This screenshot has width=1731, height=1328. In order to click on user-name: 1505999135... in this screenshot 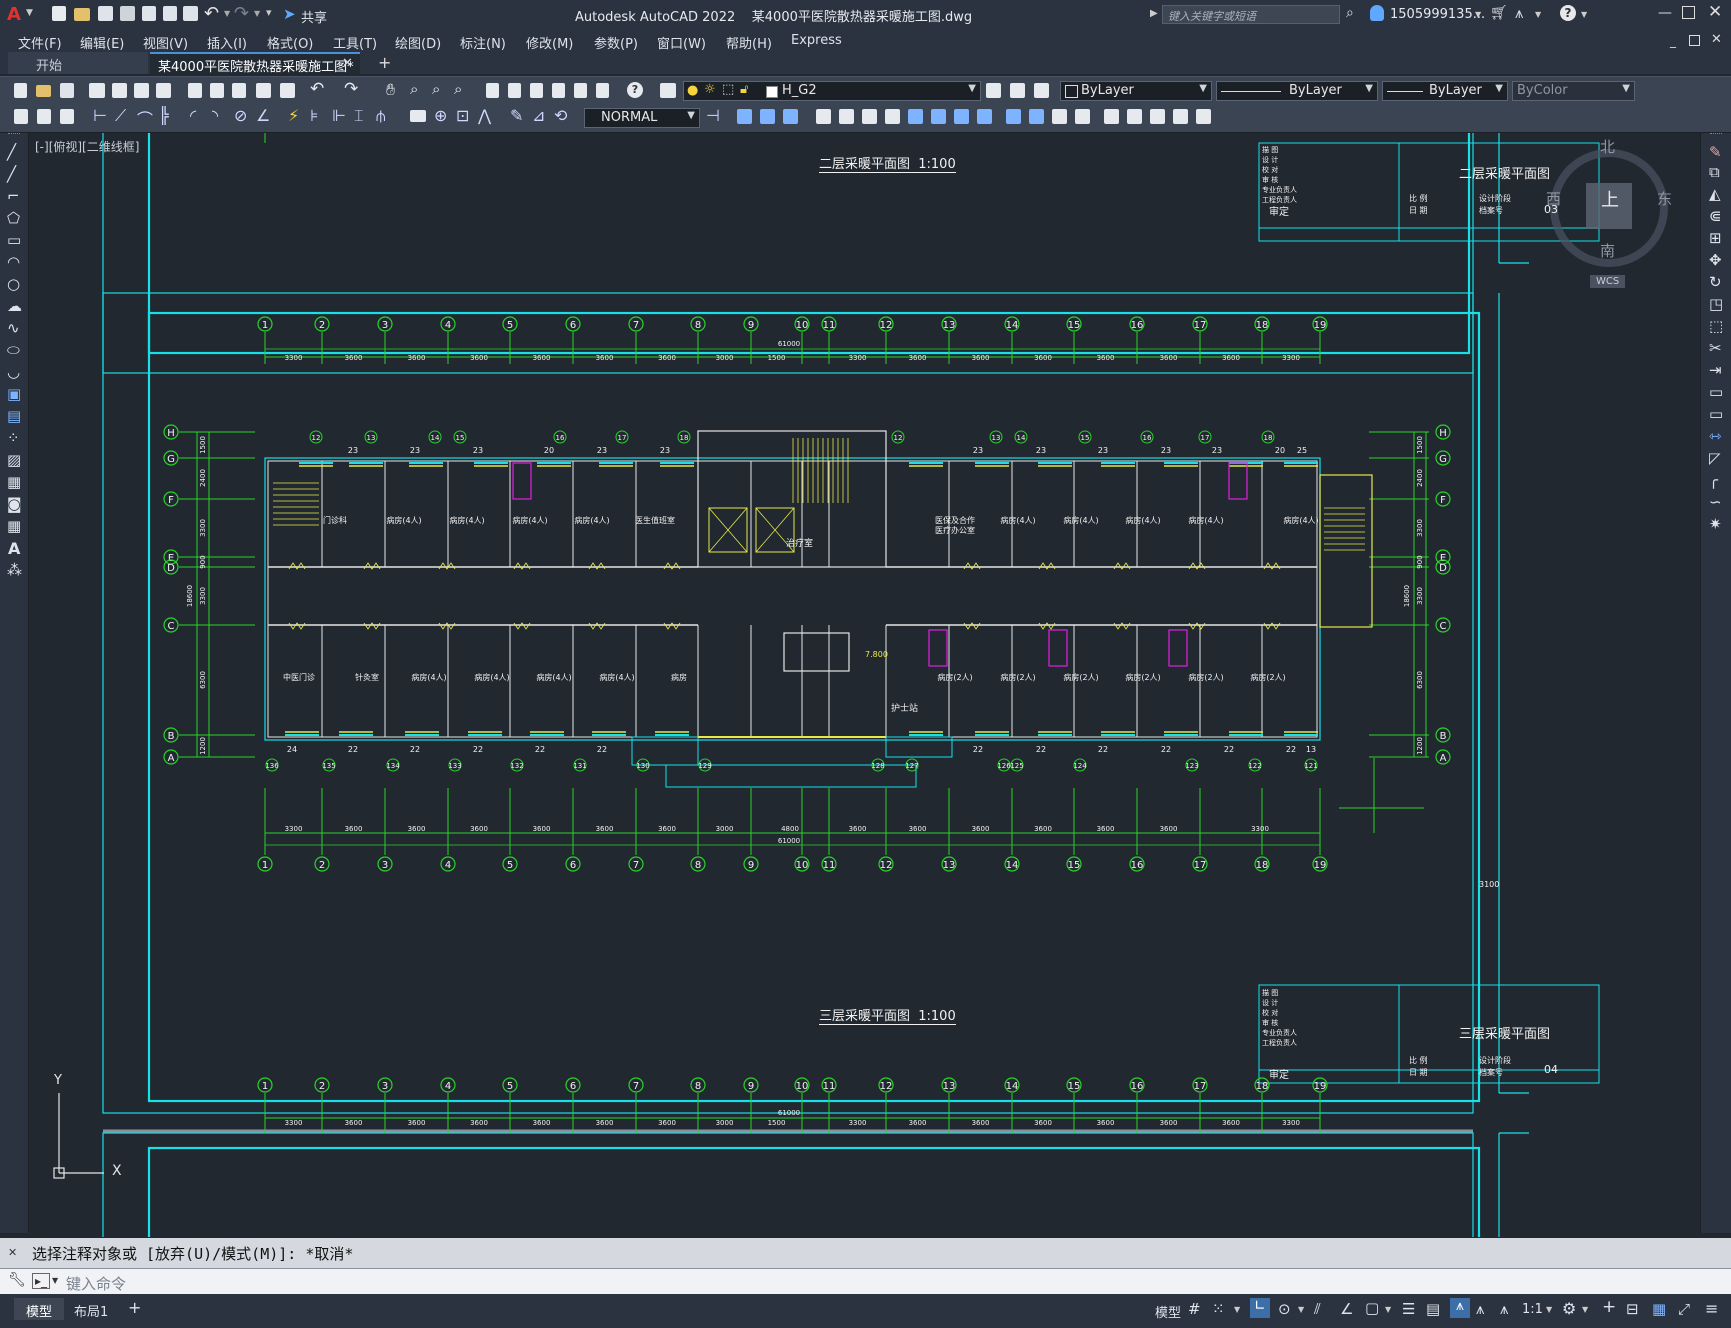, I will do `click(1437, 14)`.